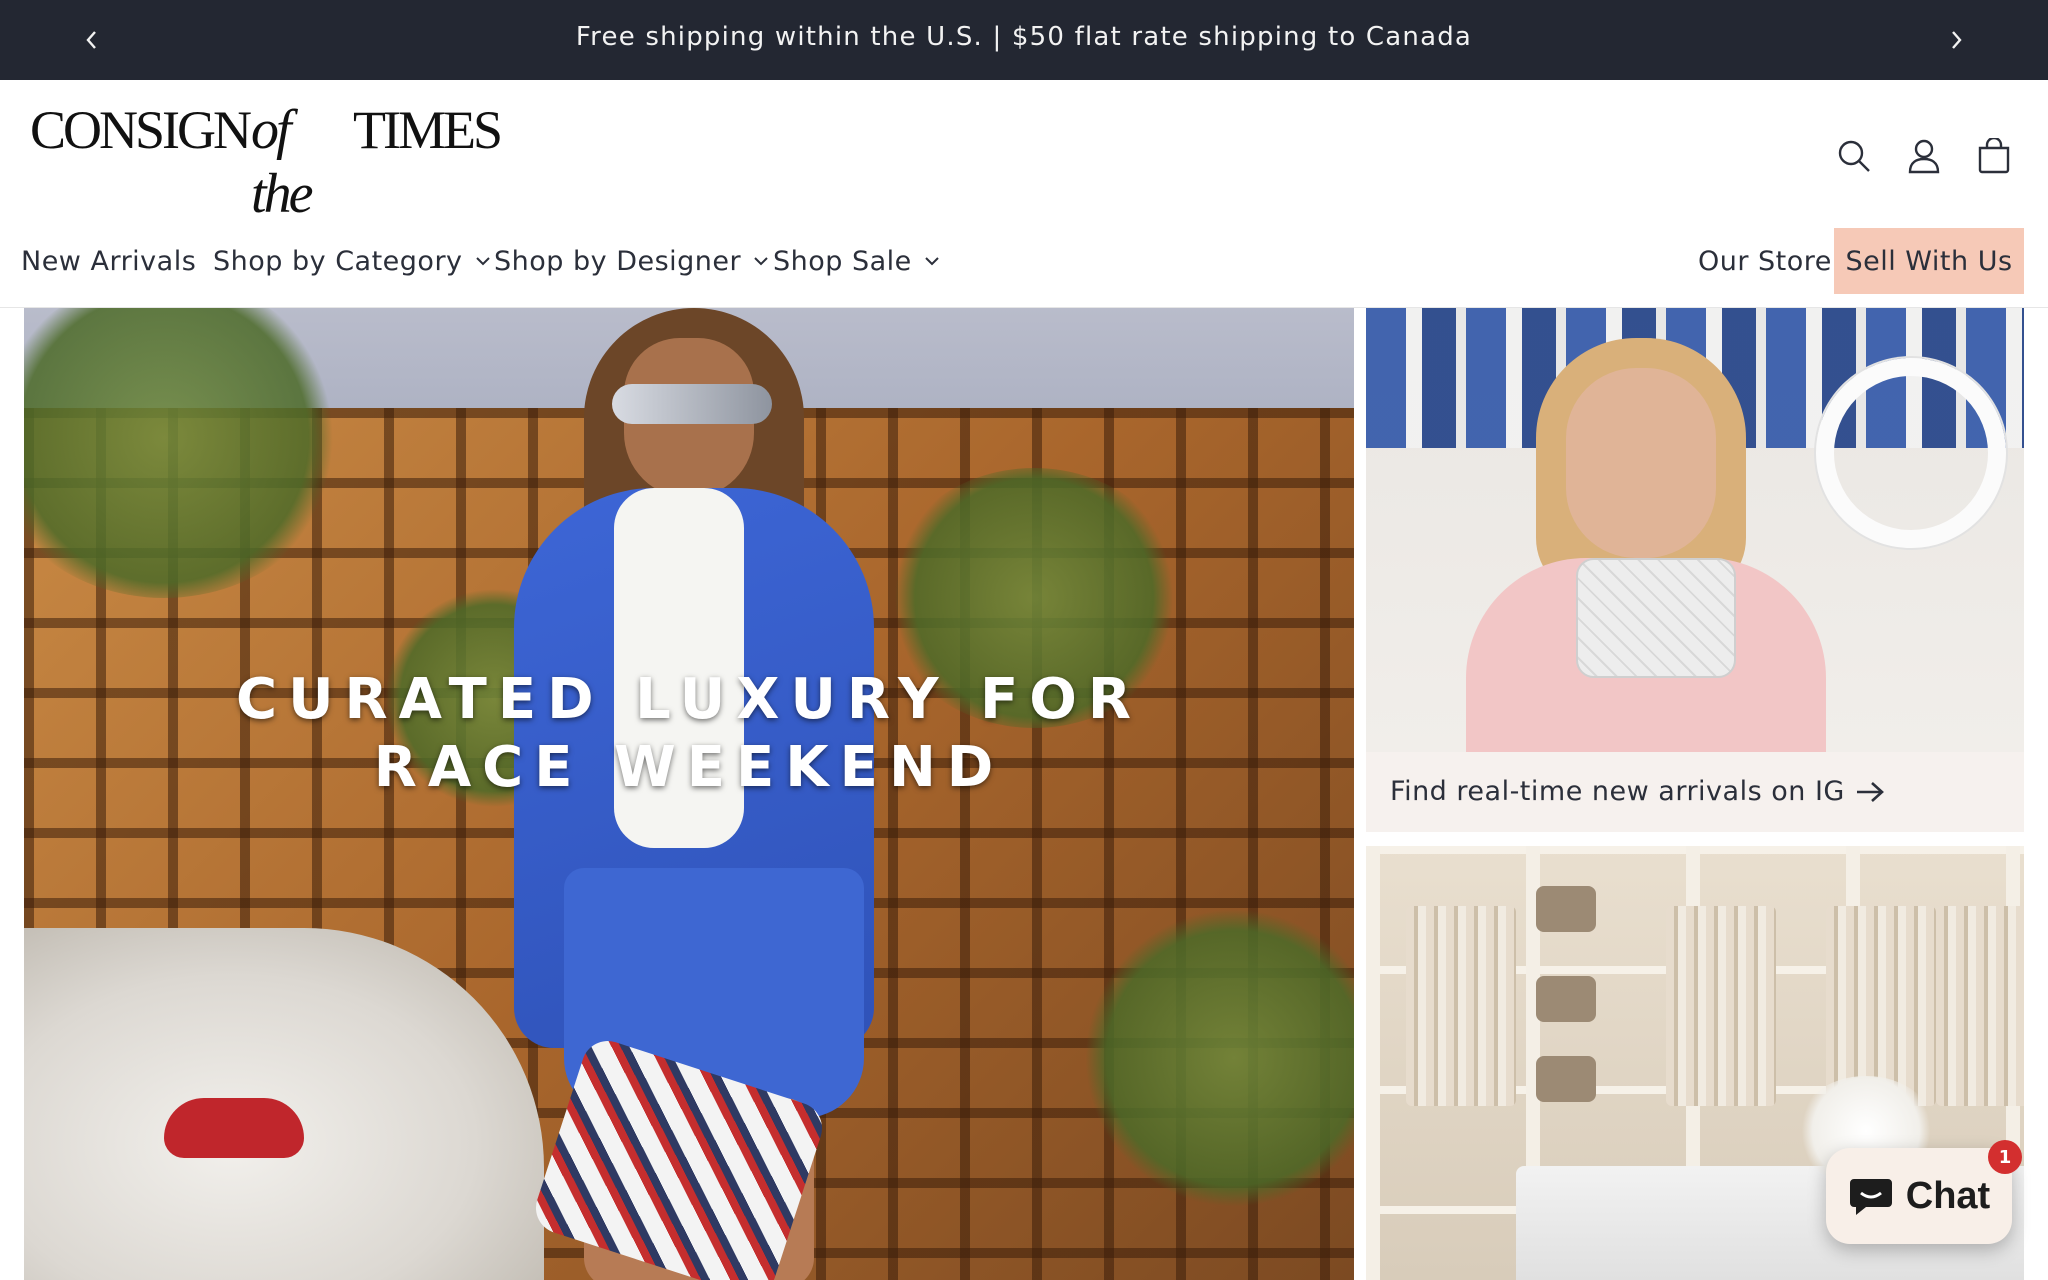 The image size is (2048, 1280). Describe the element at coordinates (1870, 1197) in the screenshot. I see `chat-bubble-icon` at that location.